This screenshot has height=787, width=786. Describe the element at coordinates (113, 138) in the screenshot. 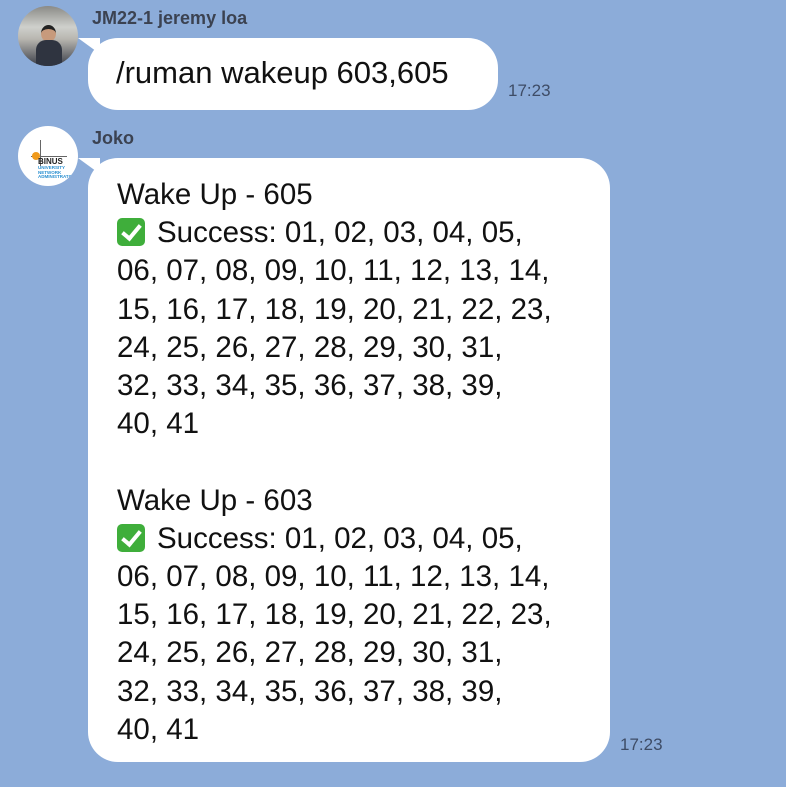

I see `sender-name: Joko` at that location.